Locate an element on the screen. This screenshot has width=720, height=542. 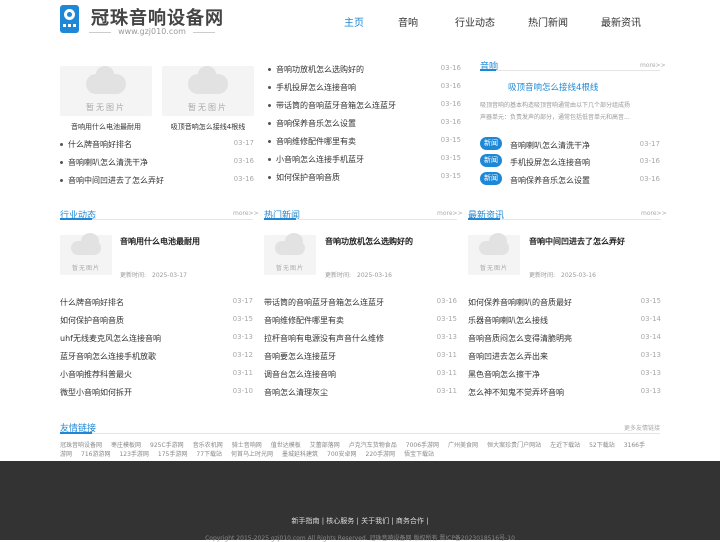
list-item: 新闻 音响喇叭怎么清洗干净 03-17 is located at coordinates (570, 144).